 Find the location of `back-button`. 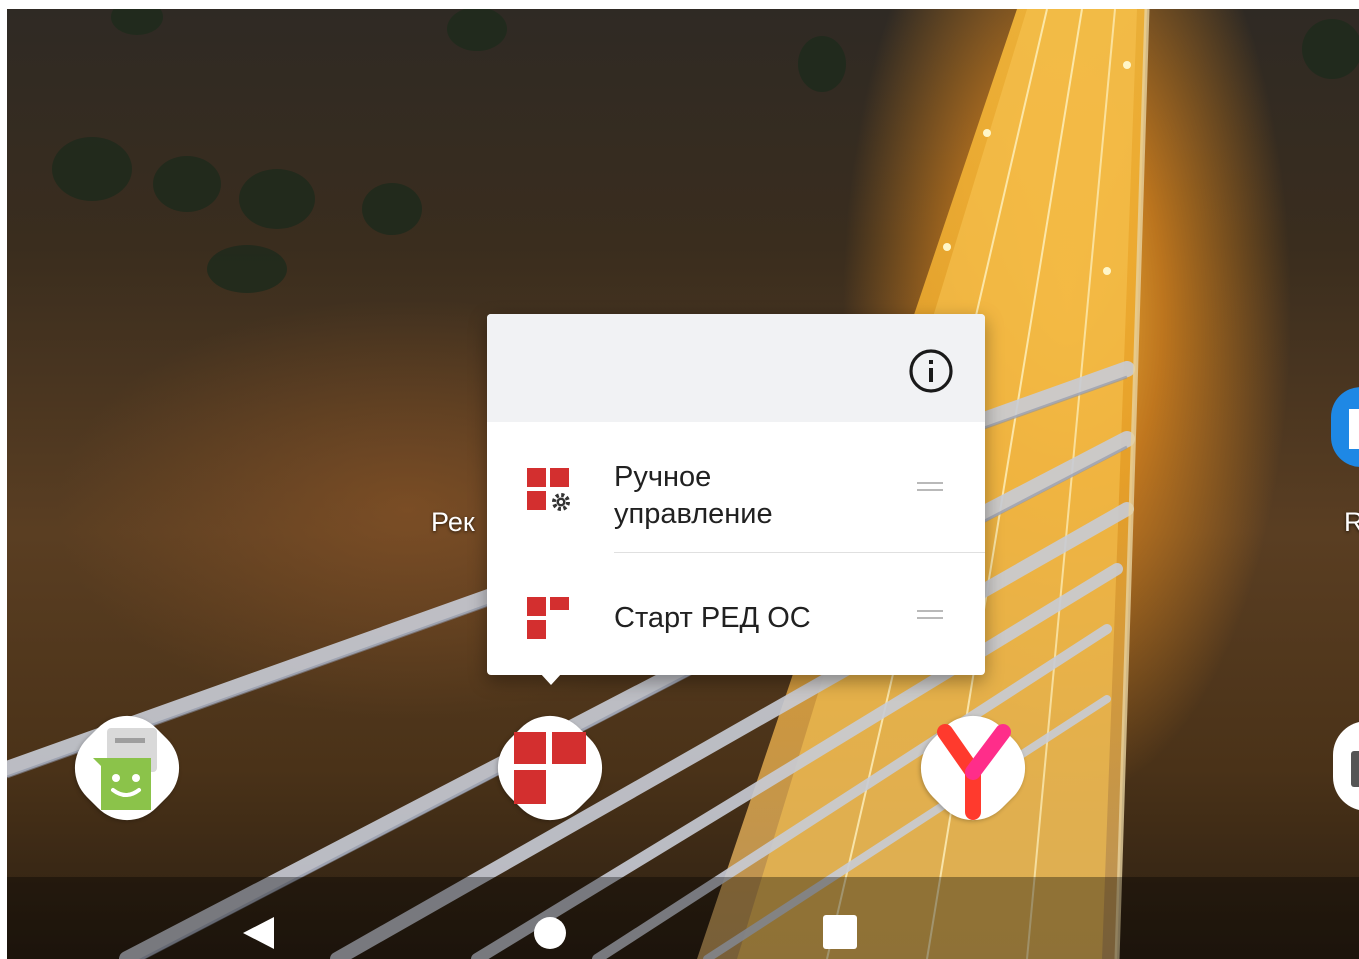

back-button is located at coordinates (259, 918).